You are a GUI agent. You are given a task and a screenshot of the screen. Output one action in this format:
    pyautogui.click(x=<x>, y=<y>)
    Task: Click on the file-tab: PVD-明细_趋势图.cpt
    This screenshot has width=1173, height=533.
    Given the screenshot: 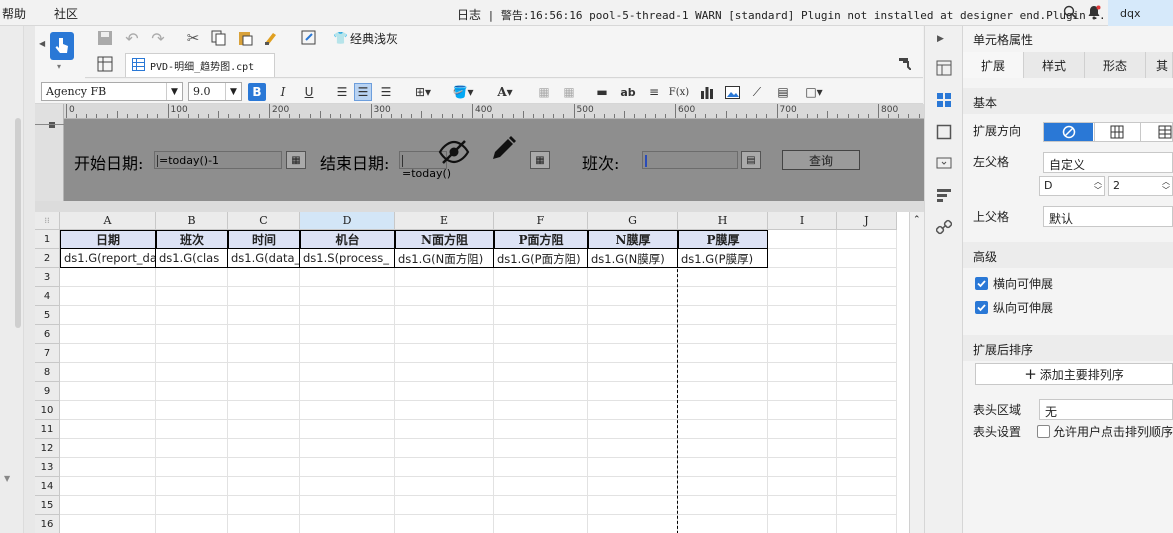 What is the action you would take?
    pyautogui.click(x=200, y=65)
    